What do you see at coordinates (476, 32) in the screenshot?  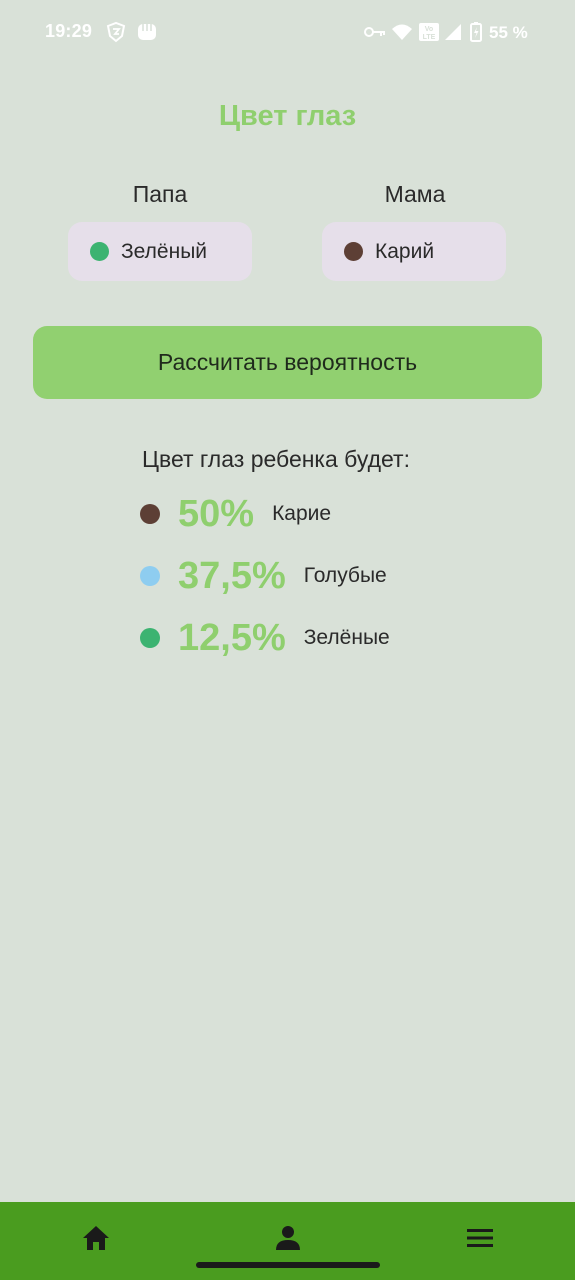 I see `battery-charging-icon` at bounding box center [476, 32].